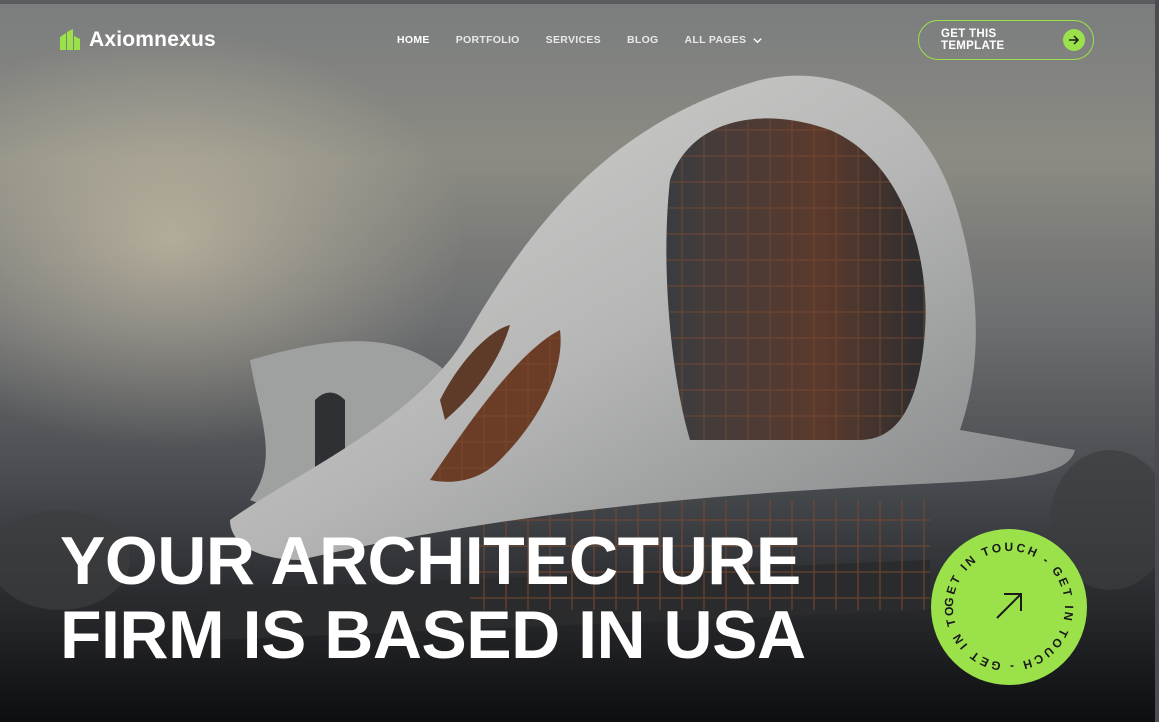 This screenshot has width=1159, height=722. Describe the element at coordinates (643, 40) in the screenshot. I see `nav-item-blog: BLOG` at that location.